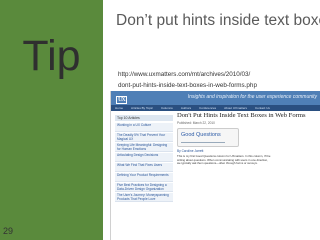 This screenshot has width=320, height=240. Describe the element at coordinates (186, 108) in the screenshot. I see `nav-item: Authors` at that location.